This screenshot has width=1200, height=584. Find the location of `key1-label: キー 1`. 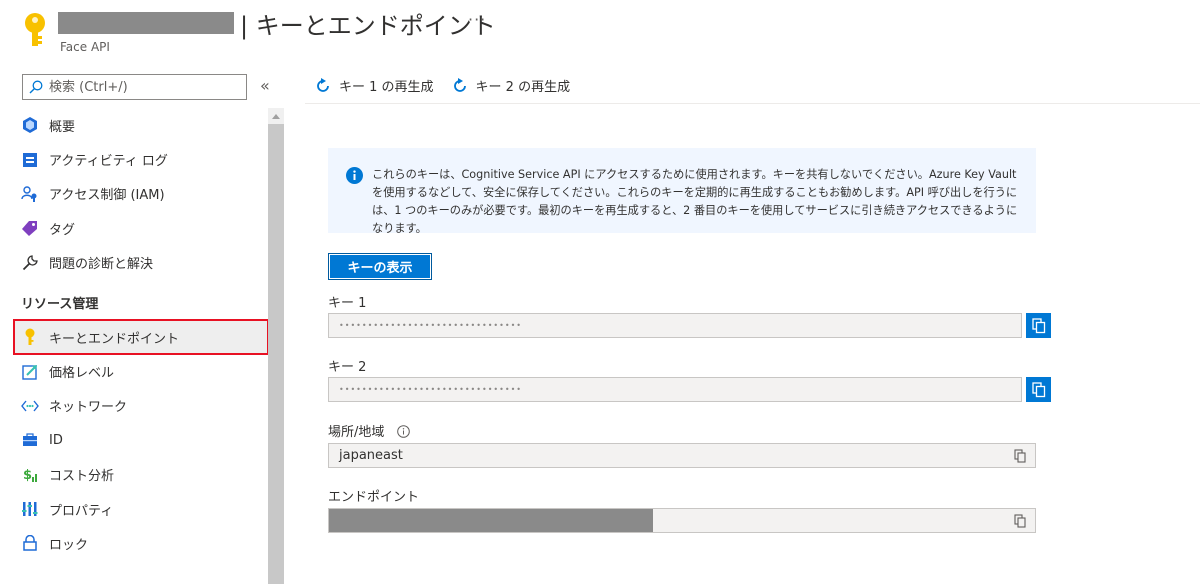

key1-label: キー 1 is located at coordinates (347, 303).